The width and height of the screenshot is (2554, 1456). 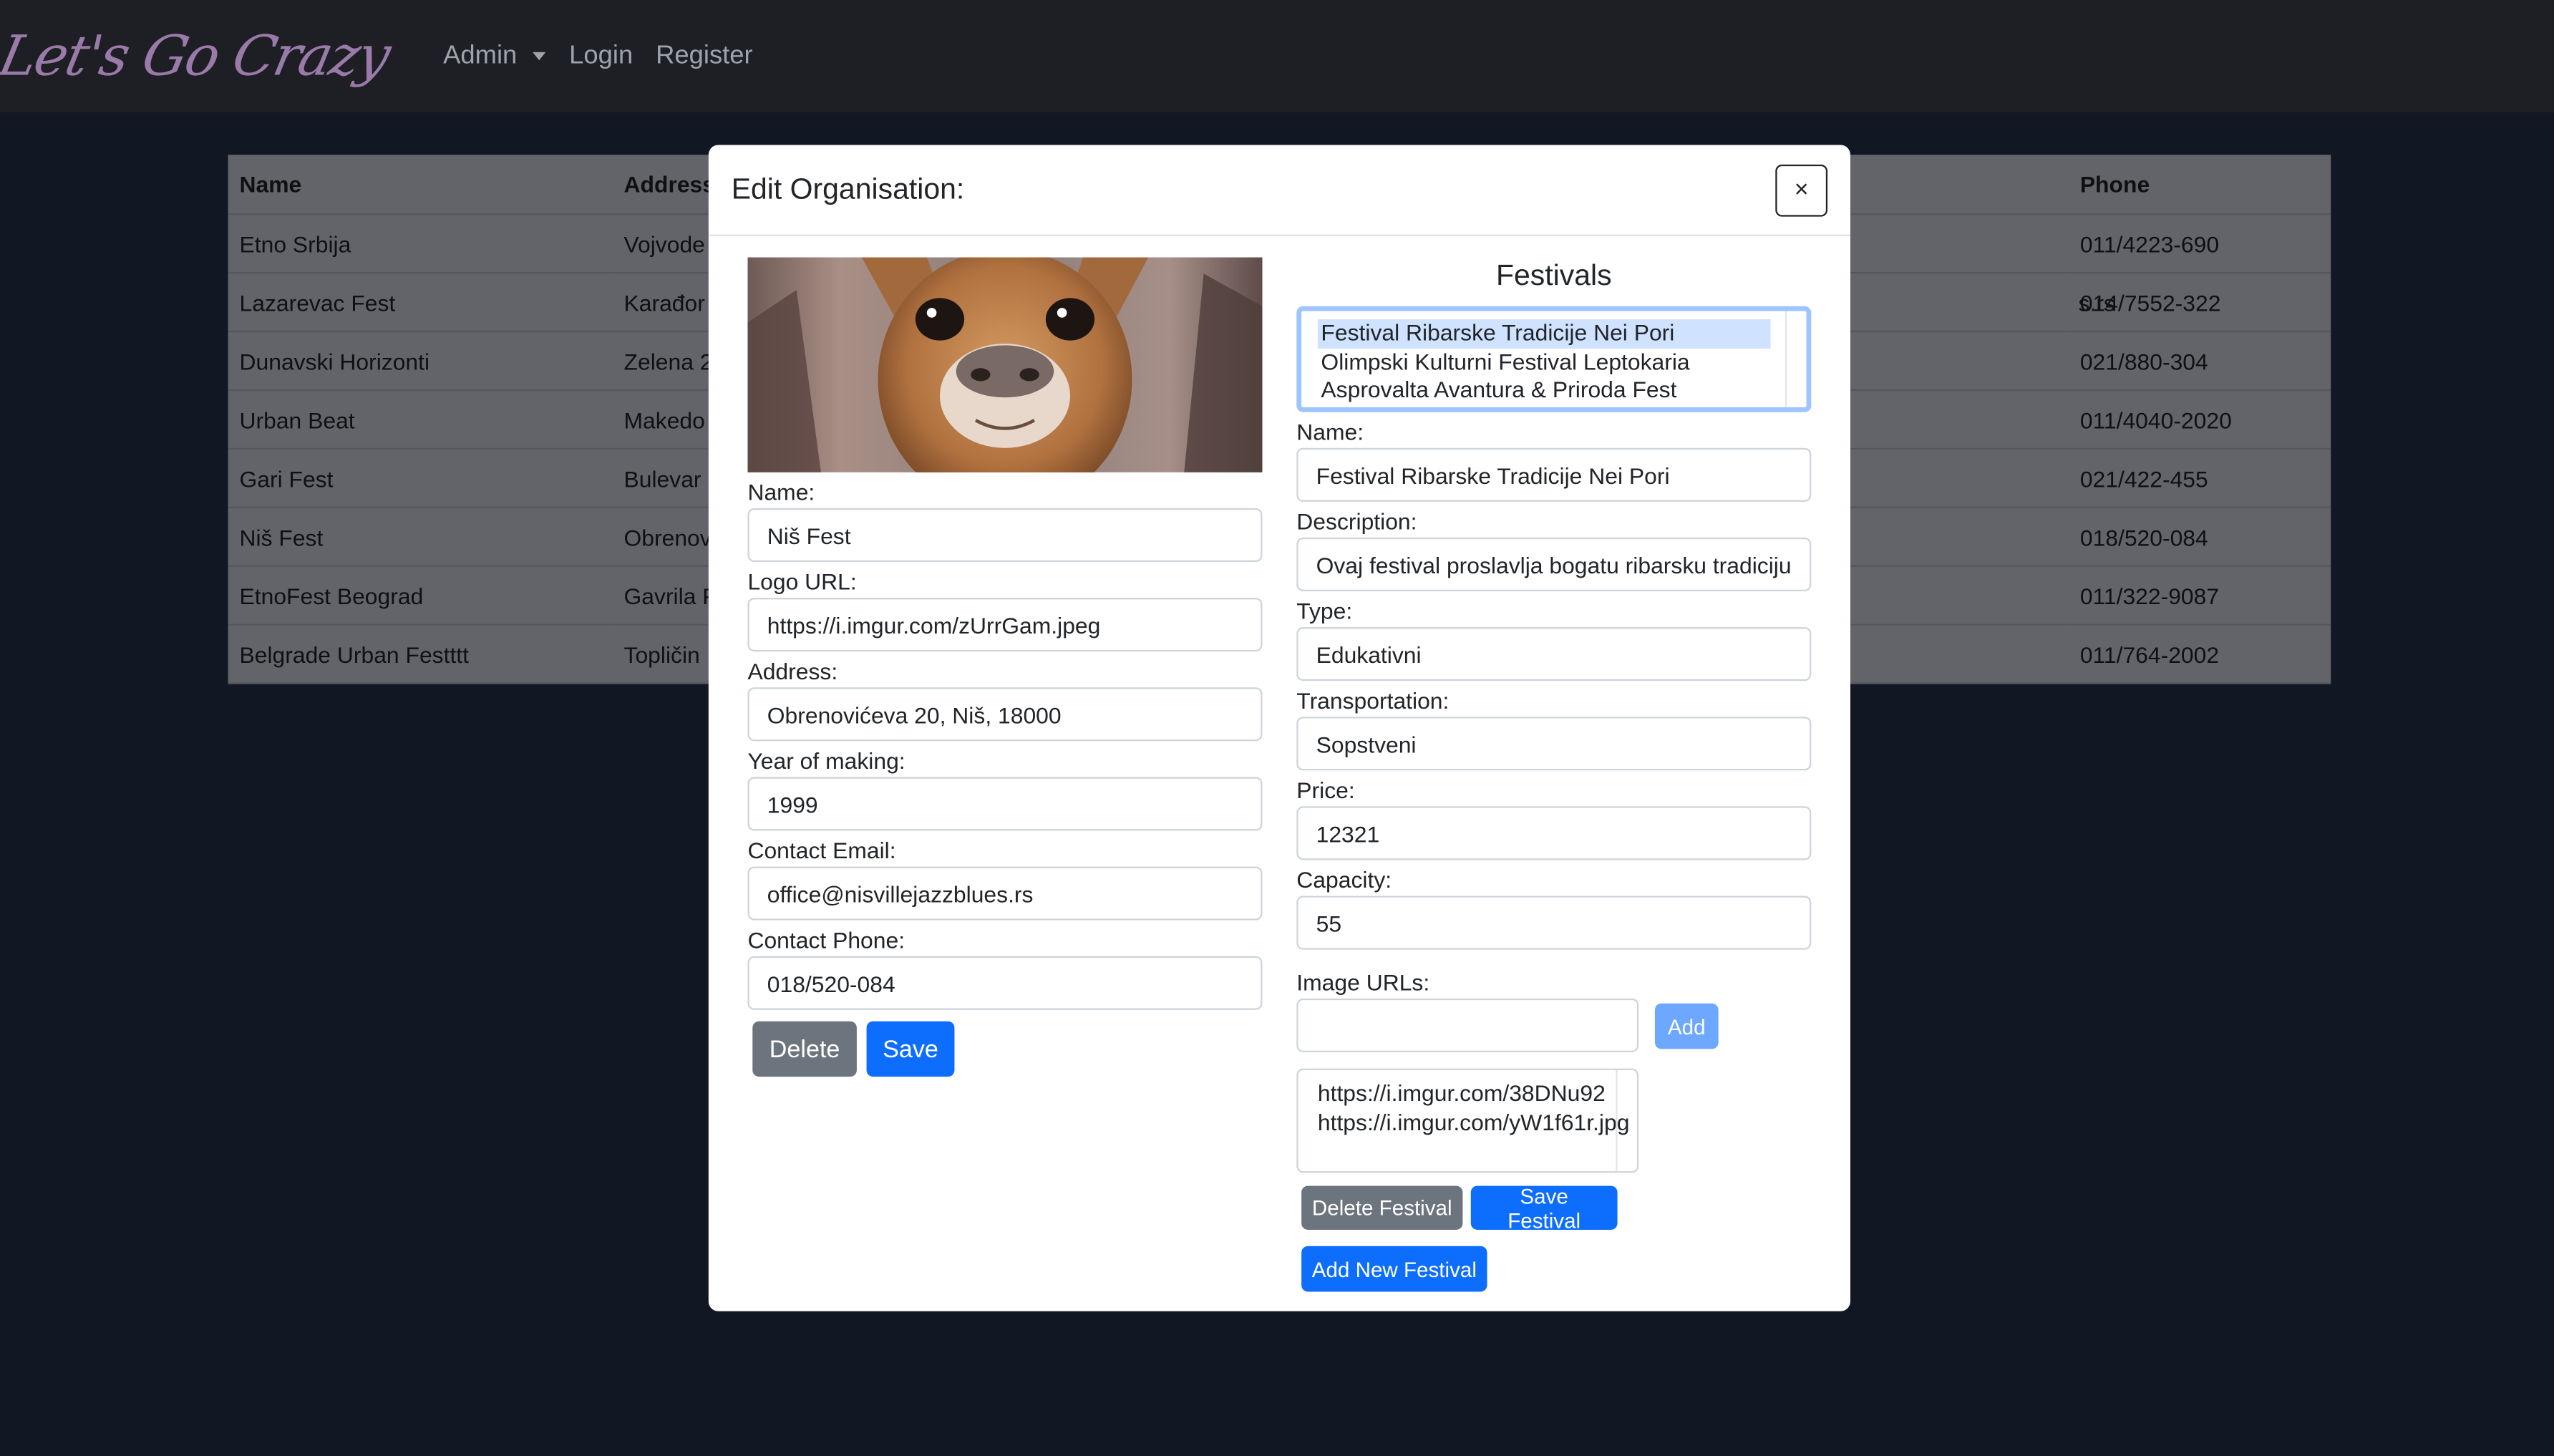 I want to click on list-item: https://i.imgur.com/yW1f61r.jpg, so click(x=1474, y=1122).